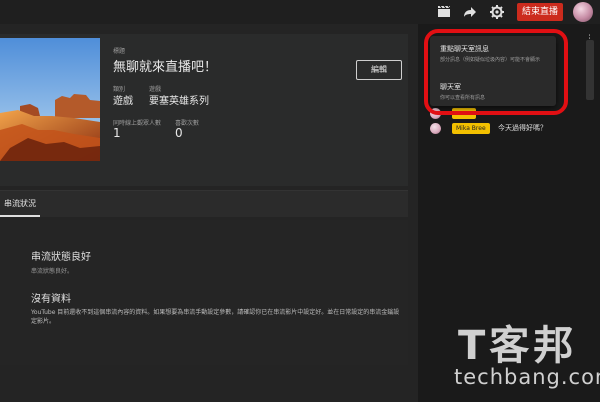  What do you see at coordinates (435, 128) in the screenshot?
I see `chat-avatar` at bounding box center [435, 128].